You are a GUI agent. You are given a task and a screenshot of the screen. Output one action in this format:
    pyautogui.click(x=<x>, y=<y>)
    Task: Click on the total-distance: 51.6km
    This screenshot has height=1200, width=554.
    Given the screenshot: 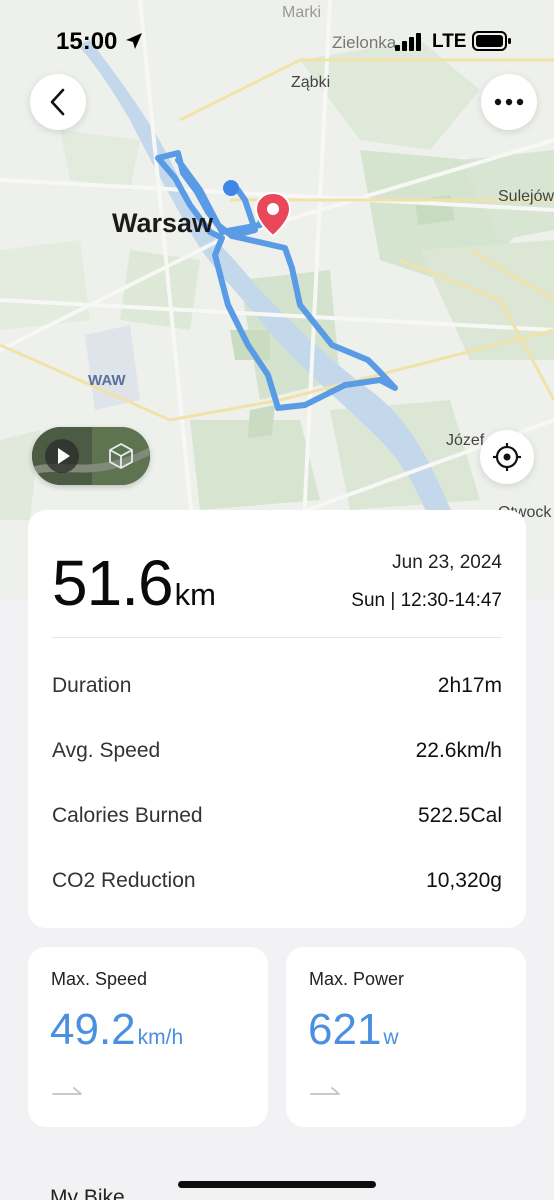 What is the action you would take?
    pyautogui.click(x=134, y=583)
    